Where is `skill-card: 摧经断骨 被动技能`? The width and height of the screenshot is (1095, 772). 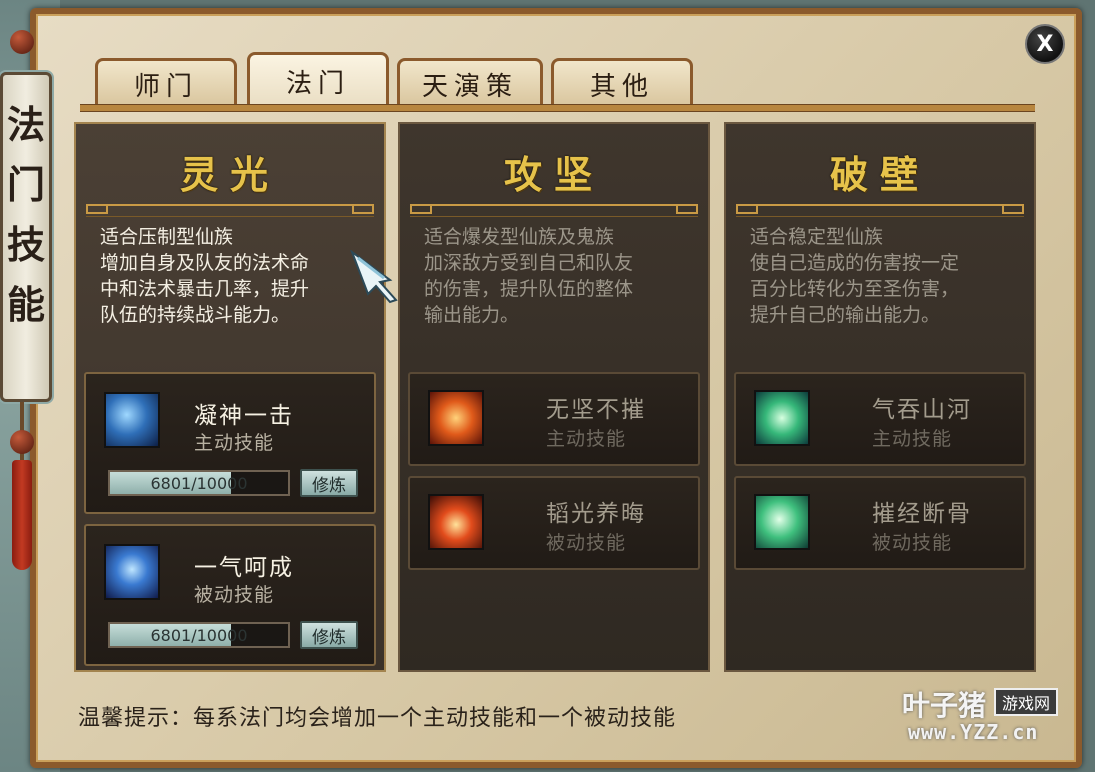
skill-card: 摧经断骨 被动技能 is located at coordinates (880, 523).